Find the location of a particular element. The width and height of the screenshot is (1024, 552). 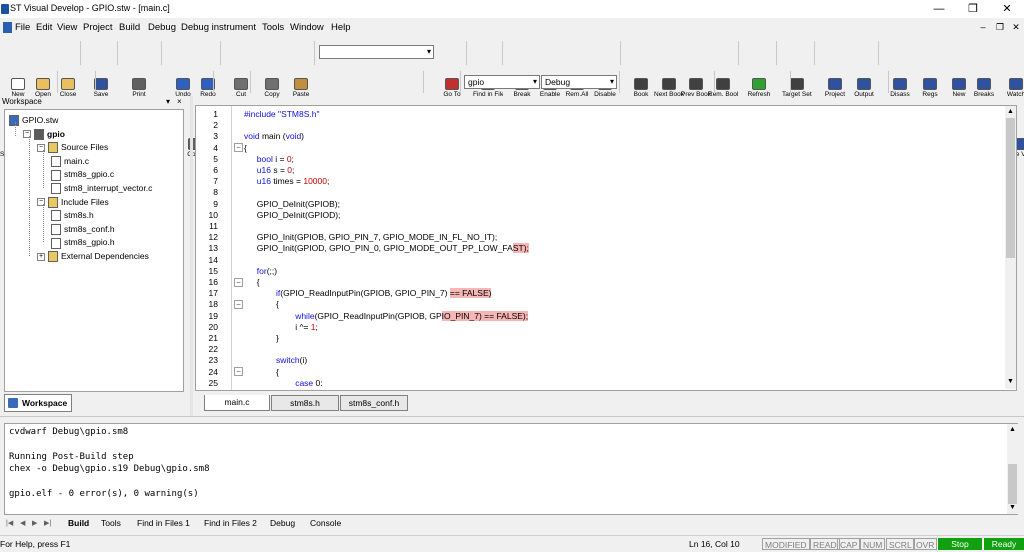

pin-icon: ▾ is located at coordinates (168, 102).